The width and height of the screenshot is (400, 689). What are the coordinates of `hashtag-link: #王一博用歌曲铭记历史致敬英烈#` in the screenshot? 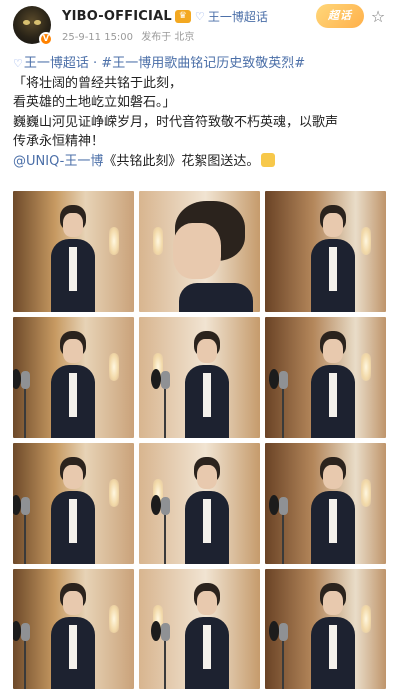 It's located at (203, 63).